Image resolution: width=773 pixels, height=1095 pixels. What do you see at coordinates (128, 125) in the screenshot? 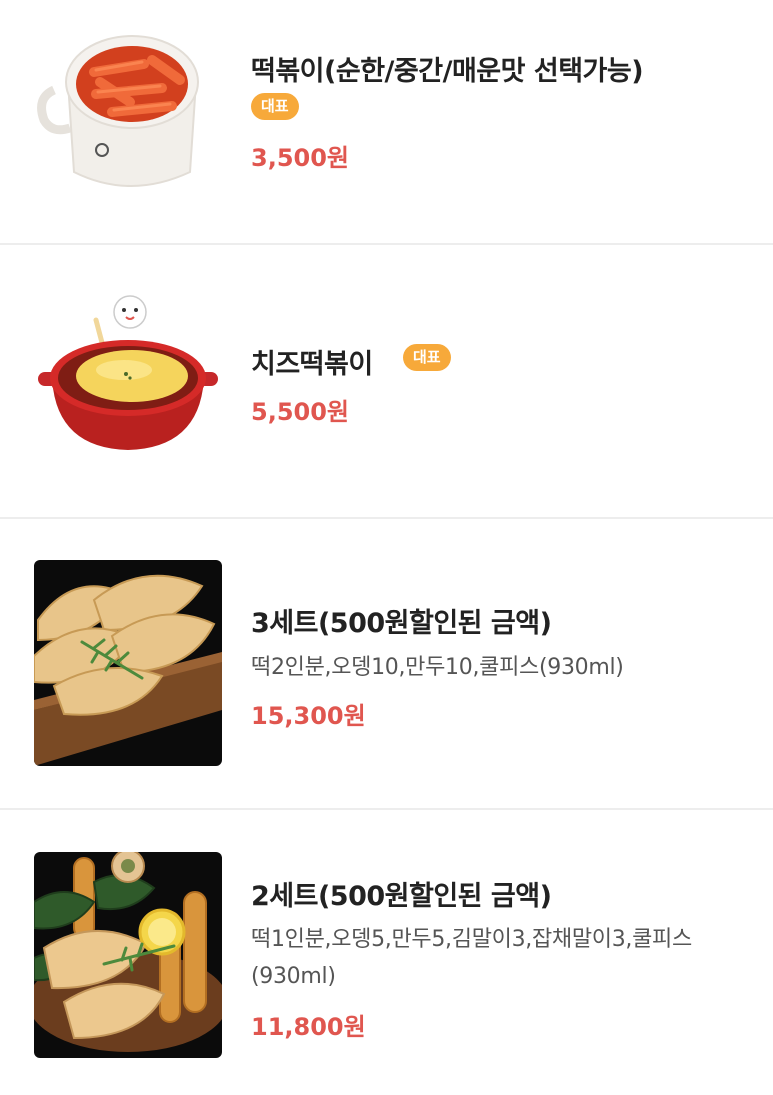
I see `tteokbokki-cup-image` at bounding box center [128, 125].